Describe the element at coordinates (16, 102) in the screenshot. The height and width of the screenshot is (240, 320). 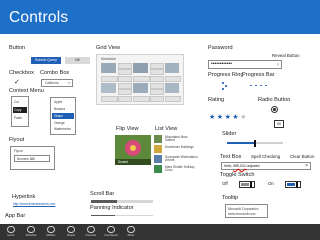
I see `context-menu-item: Cut` at that location.